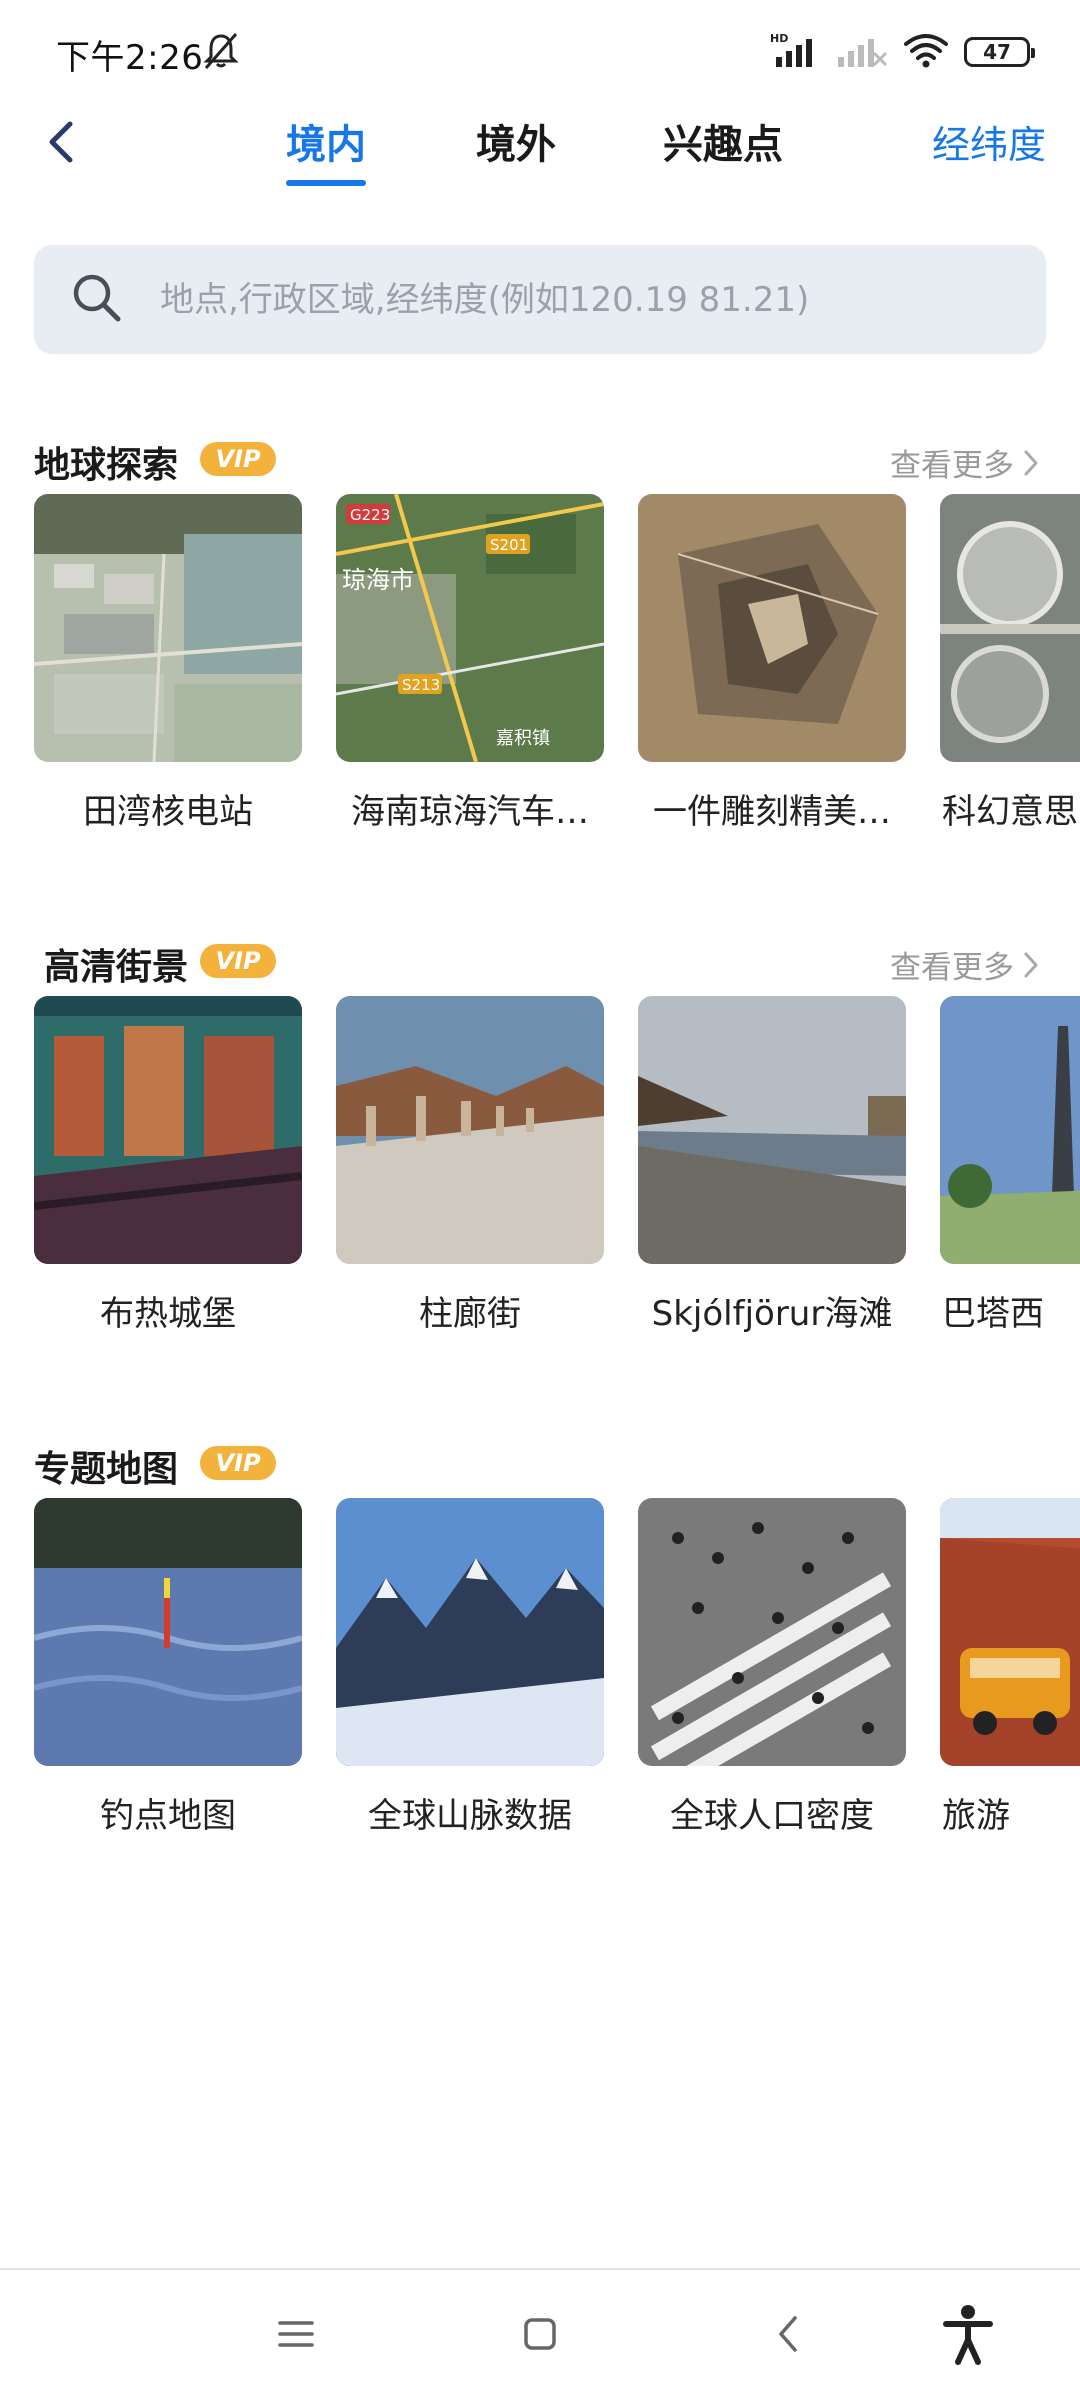  Describe the element at coordinates (926, 52) in the screenshot. I see `wifi-icon` at that location.